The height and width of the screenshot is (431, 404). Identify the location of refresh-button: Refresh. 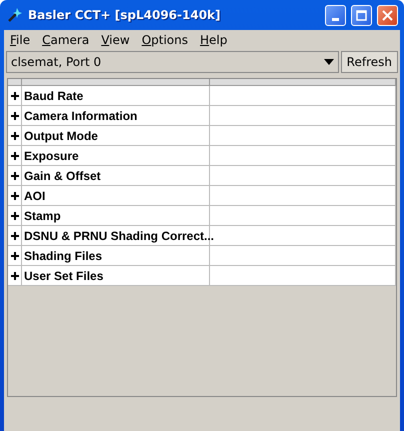
(369, 62).